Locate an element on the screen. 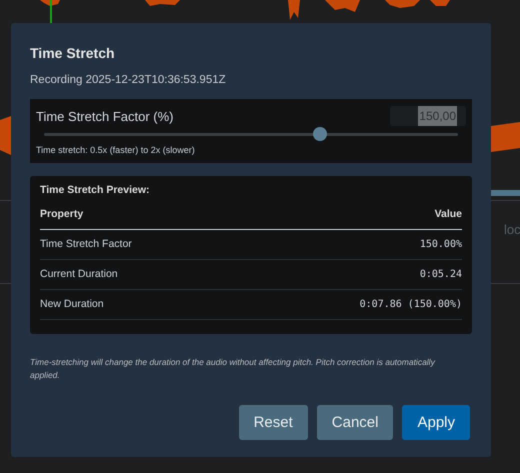 The width and height of the screenshot is (520, 473). dialog-button: Cancel is located at coordinates (355, 422).